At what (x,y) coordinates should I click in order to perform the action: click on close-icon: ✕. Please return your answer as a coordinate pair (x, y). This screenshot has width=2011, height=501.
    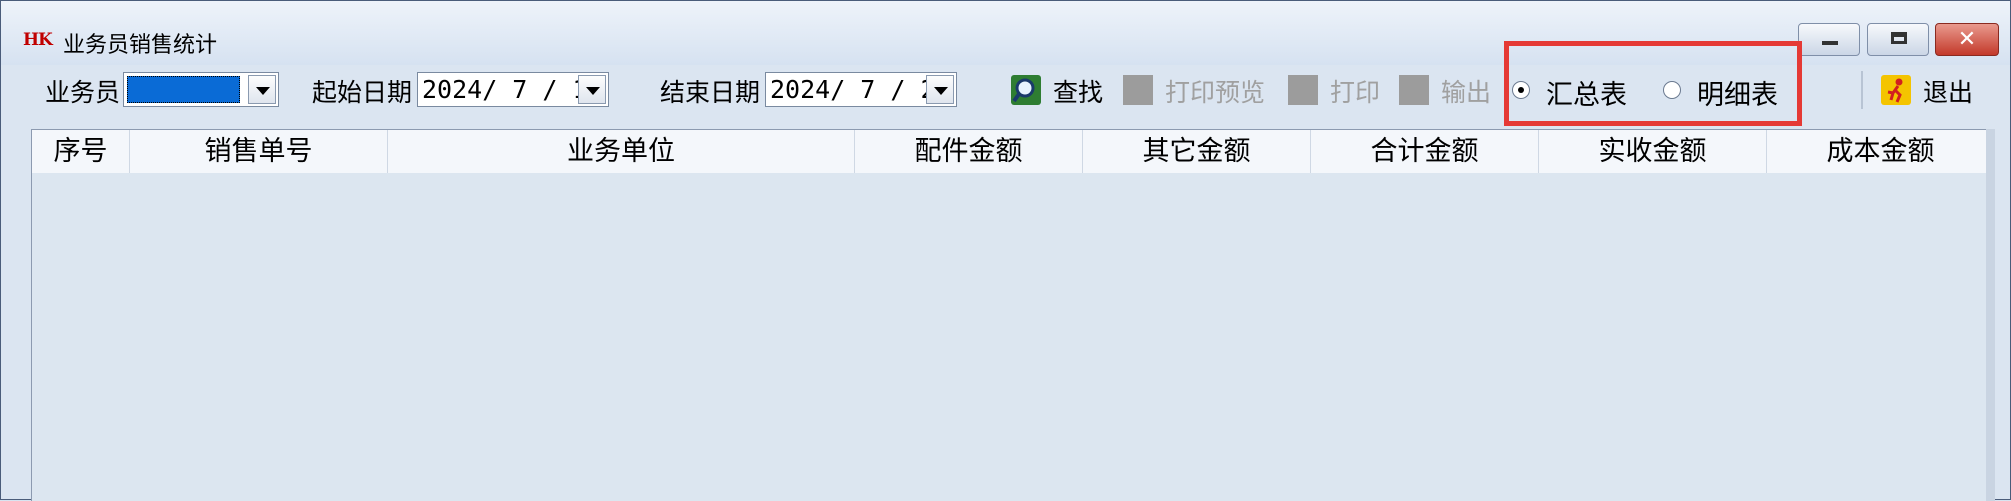
    Looking at the image, I should click on (1967, 39).